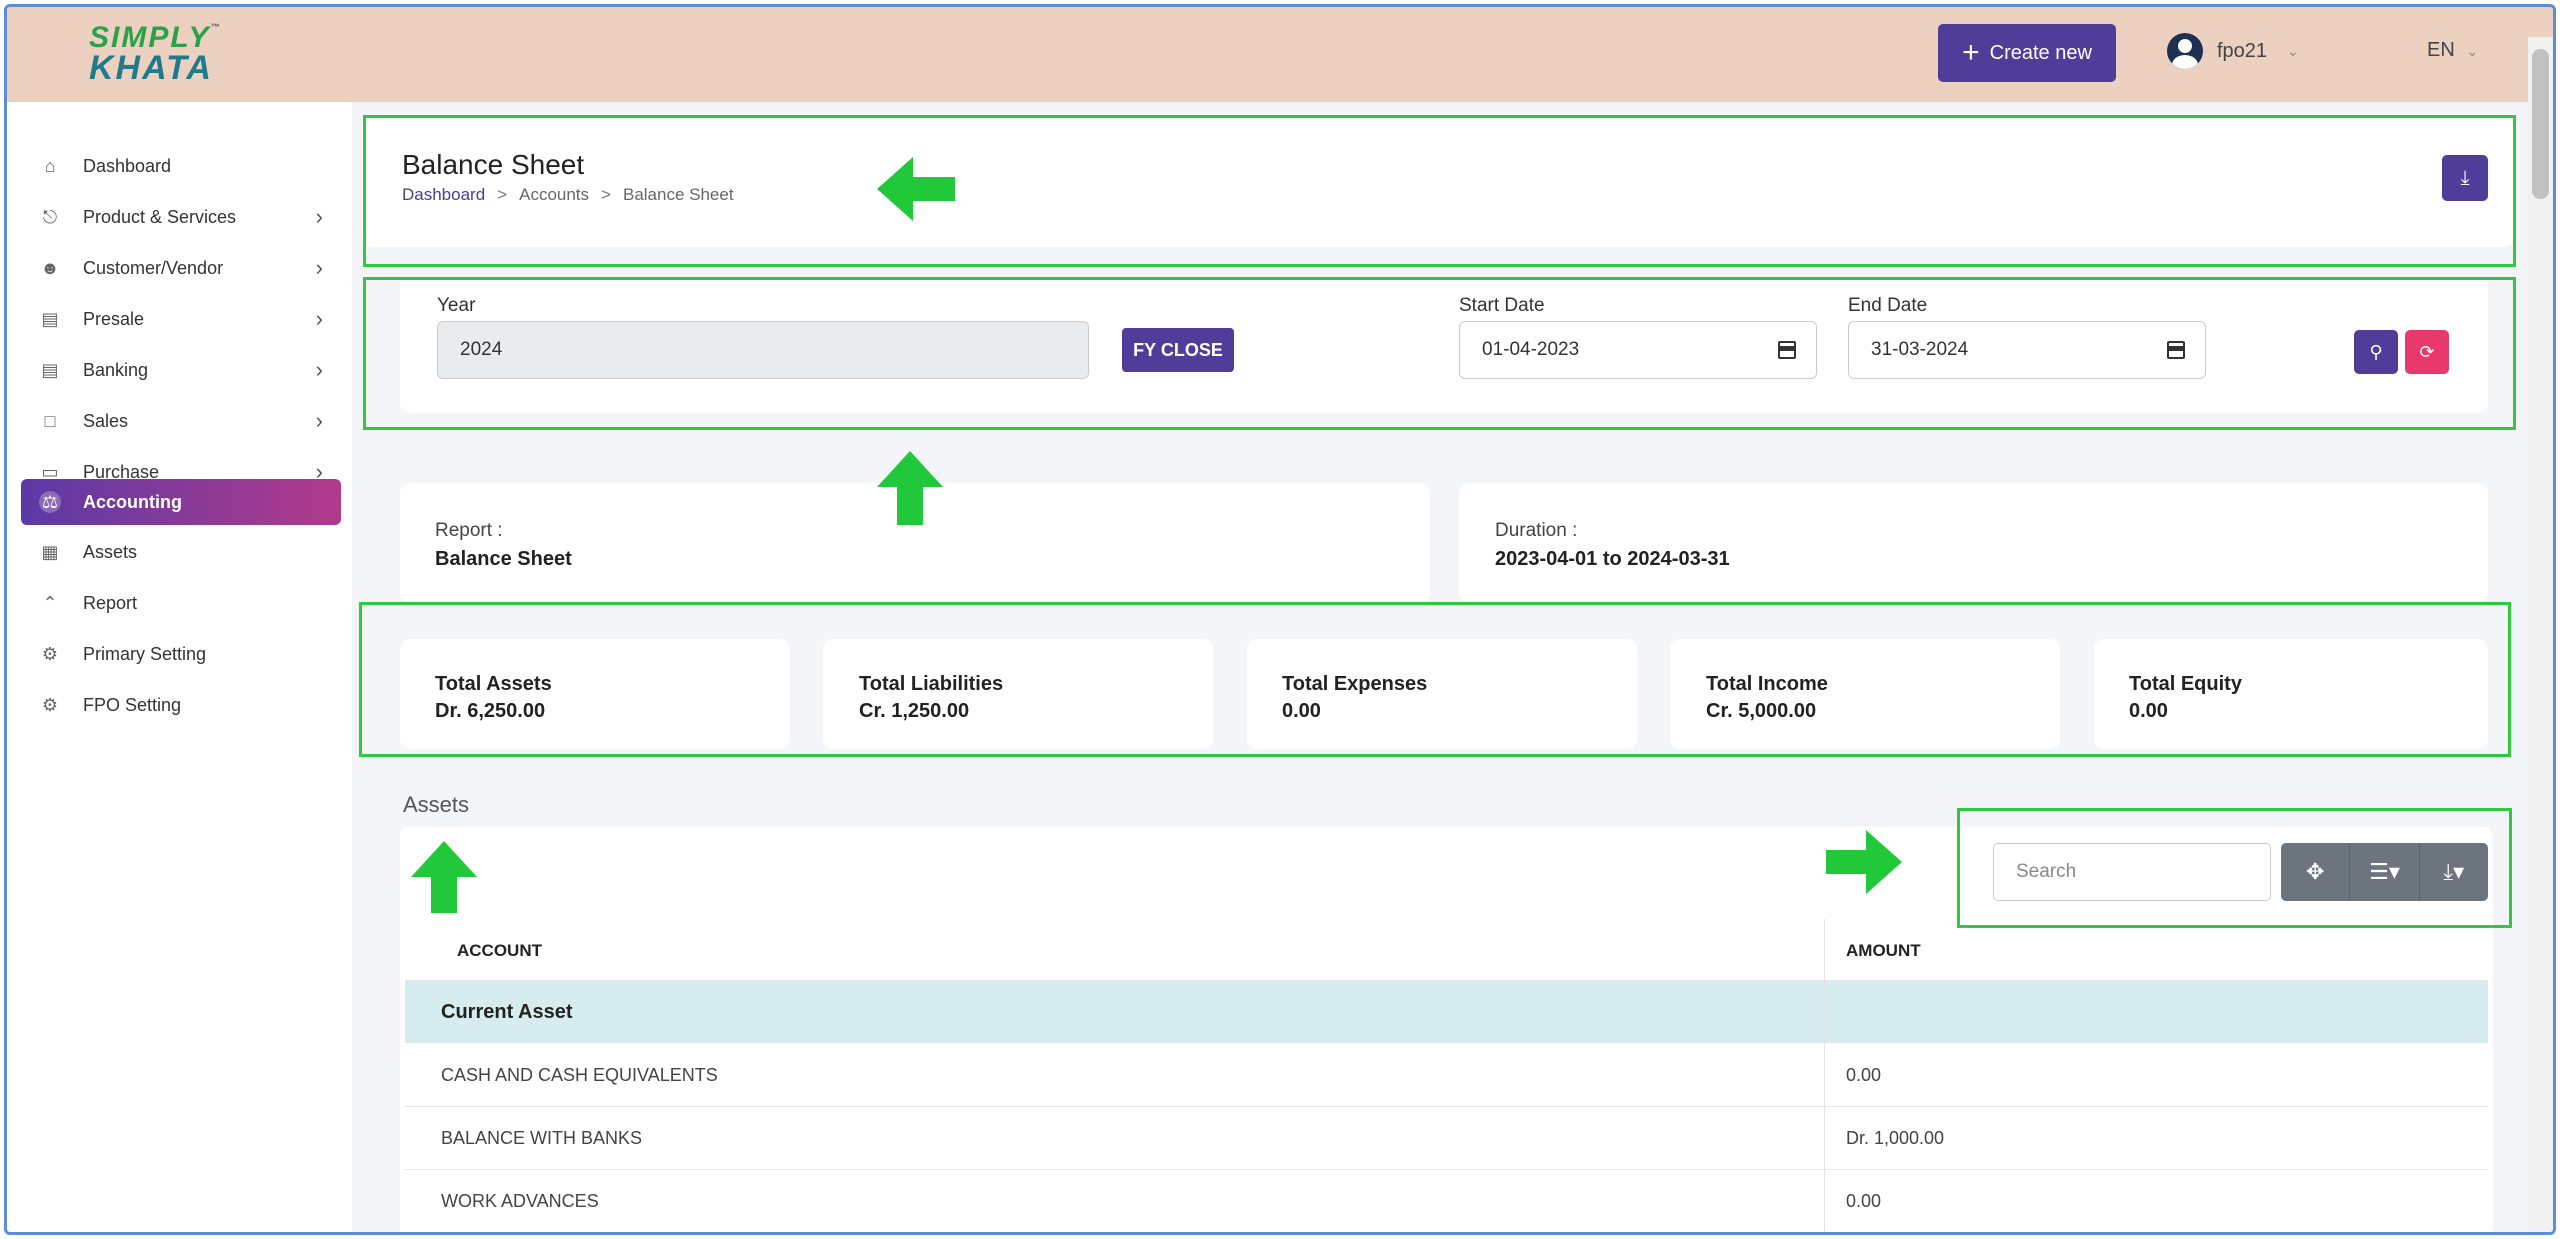 This screenshot has height=1239, width=2560. What do you see at coordinates (181, 552) in the screenshot?
I see `sidebar-item-assets: ▦ Assets` at bounding box center [181, 552].